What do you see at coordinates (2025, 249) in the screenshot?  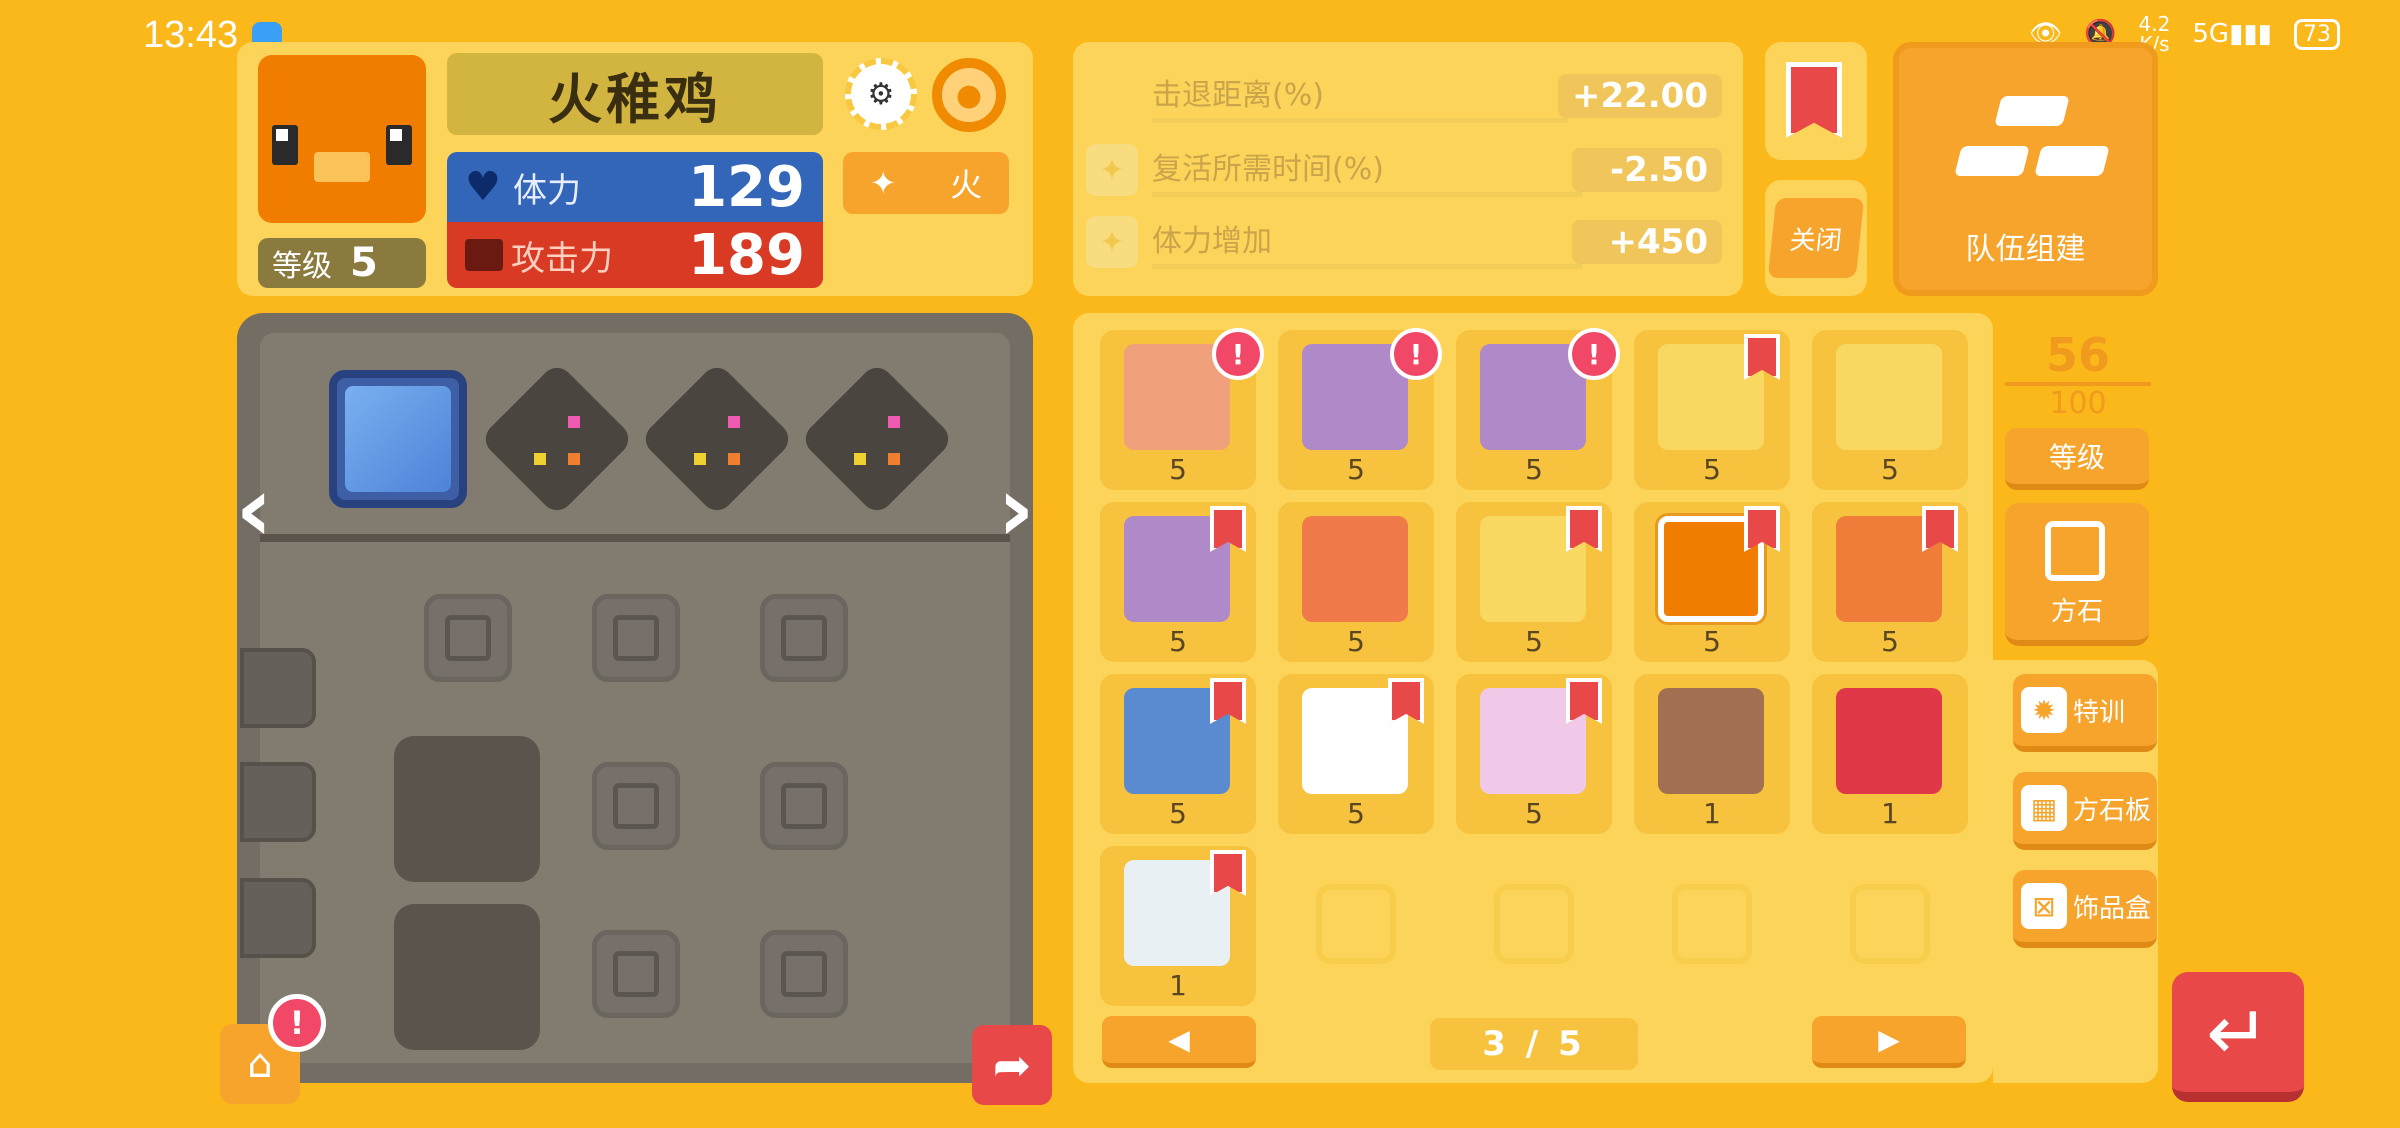 I see `team-build-label: 队伍组建` at bounding box center [2025, 249].